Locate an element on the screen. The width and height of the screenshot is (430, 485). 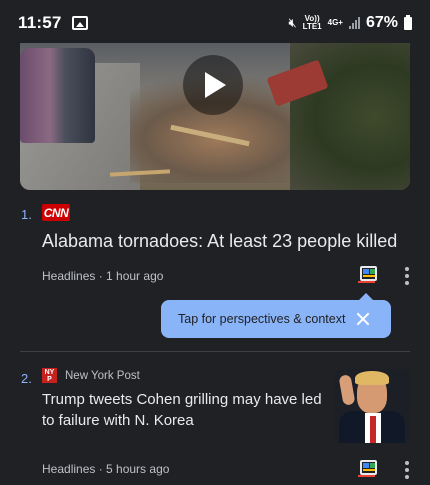
image-icon is located at coordinates (79, 23).